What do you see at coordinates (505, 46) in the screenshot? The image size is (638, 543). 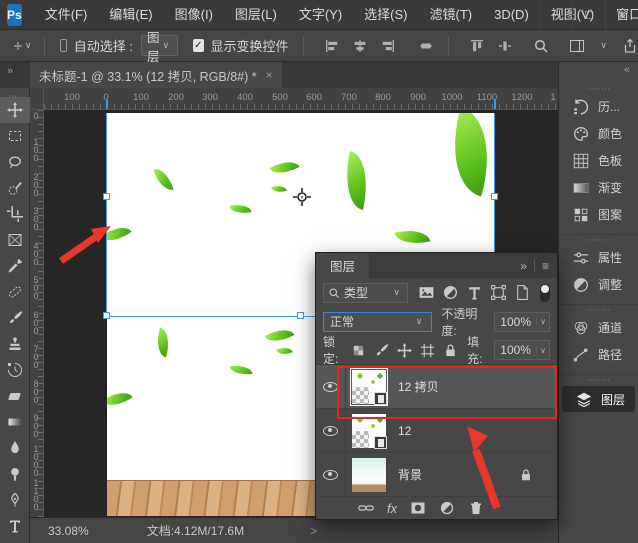 I see `distribute-horizontal-icon` at bounding box center [505, 46].